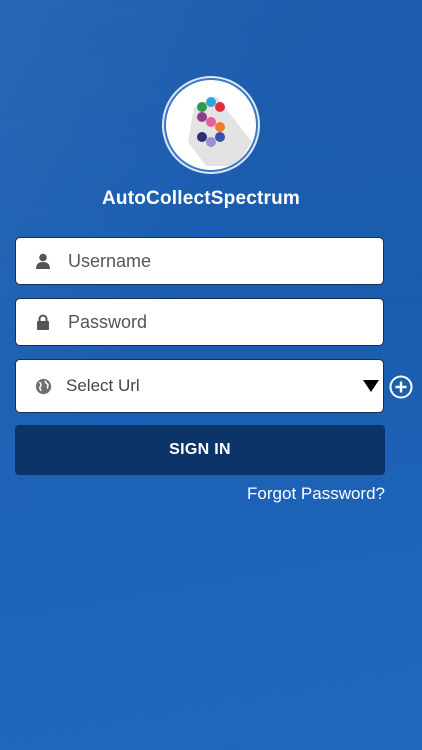 The height and width of the screenshot is (750, 422). I want to click on plus-circle-icon, so click(401, 387).